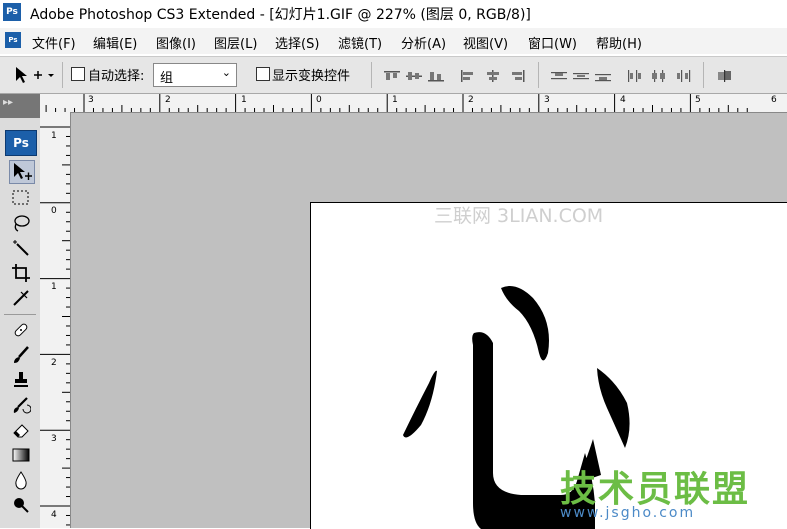  Describe the element at coordinates (635, 76) in the screenshot. I see `distribute-left-icon` at that location.